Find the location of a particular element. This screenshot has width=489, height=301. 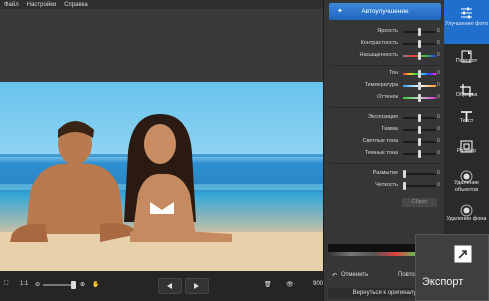

slider-label: Тон is located at coordinates (393, 73).